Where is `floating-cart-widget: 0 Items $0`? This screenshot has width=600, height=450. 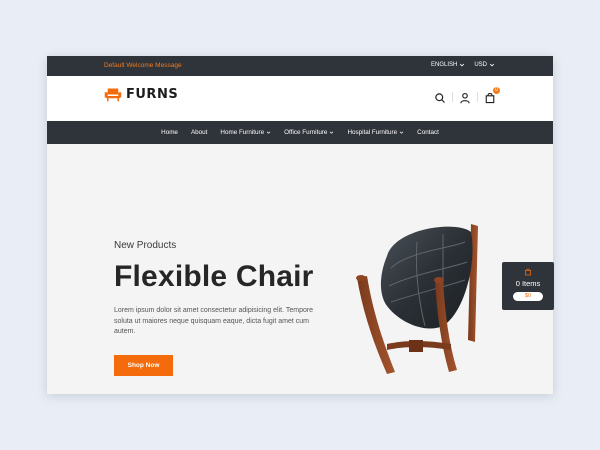 floating-cart-widget: 0 Items $0 is located at coordinates (528, 286).